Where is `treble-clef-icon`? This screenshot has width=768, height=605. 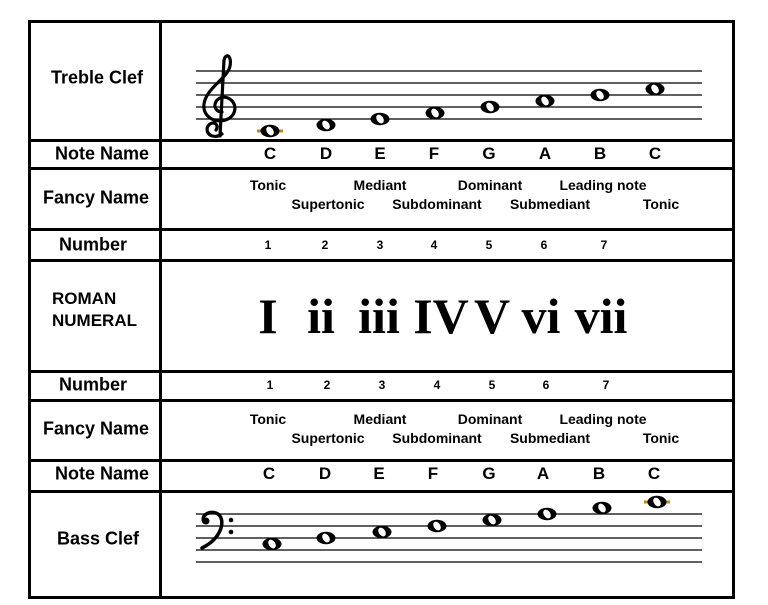
treble-clef-icon is located at coordinates (219, 96).